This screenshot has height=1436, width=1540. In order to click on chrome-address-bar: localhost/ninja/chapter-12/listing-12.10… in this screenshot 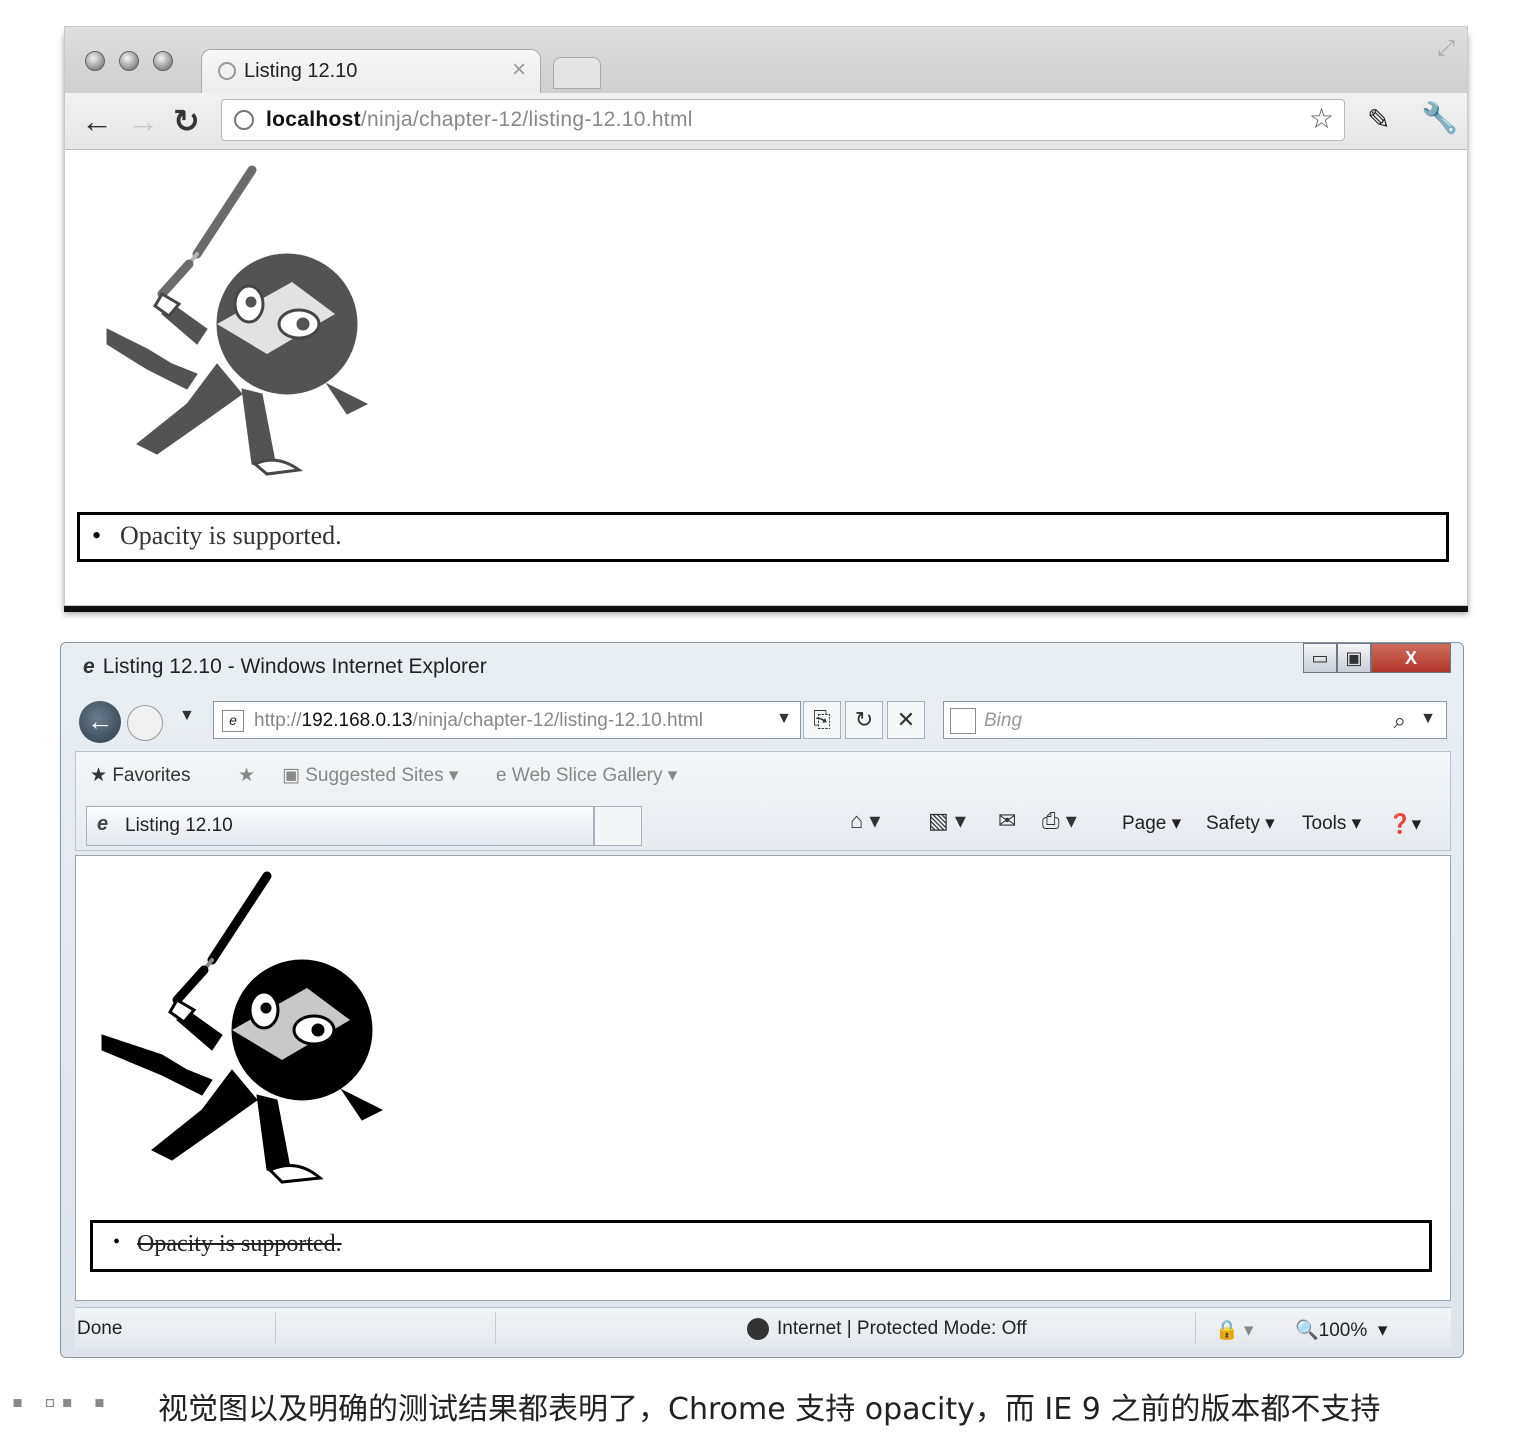, I will do `click(783, 120)`.